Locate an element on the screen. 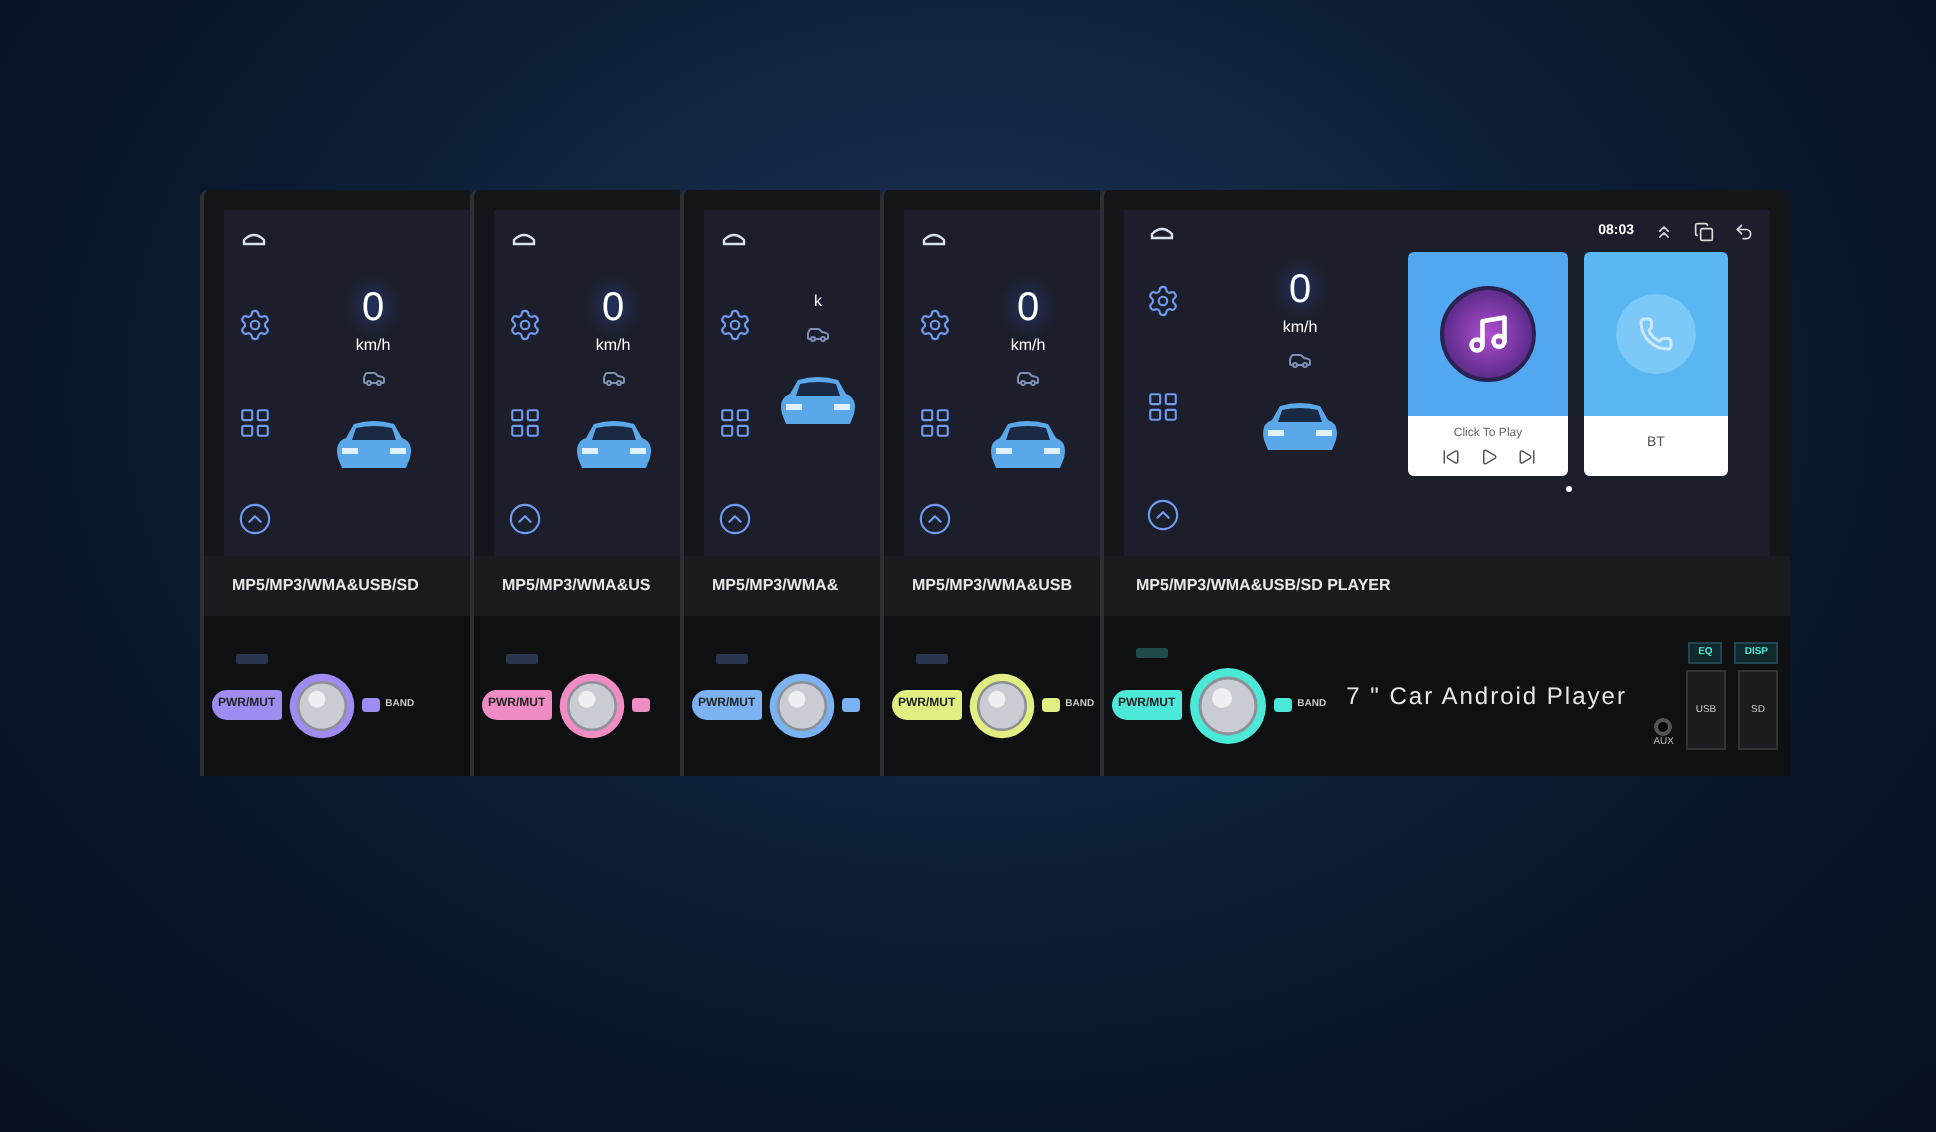 The height and width of the screenshot is (1132, 1936). fascia-label: MP5/MP3/WMA&US is located at coordinates (576, 586).